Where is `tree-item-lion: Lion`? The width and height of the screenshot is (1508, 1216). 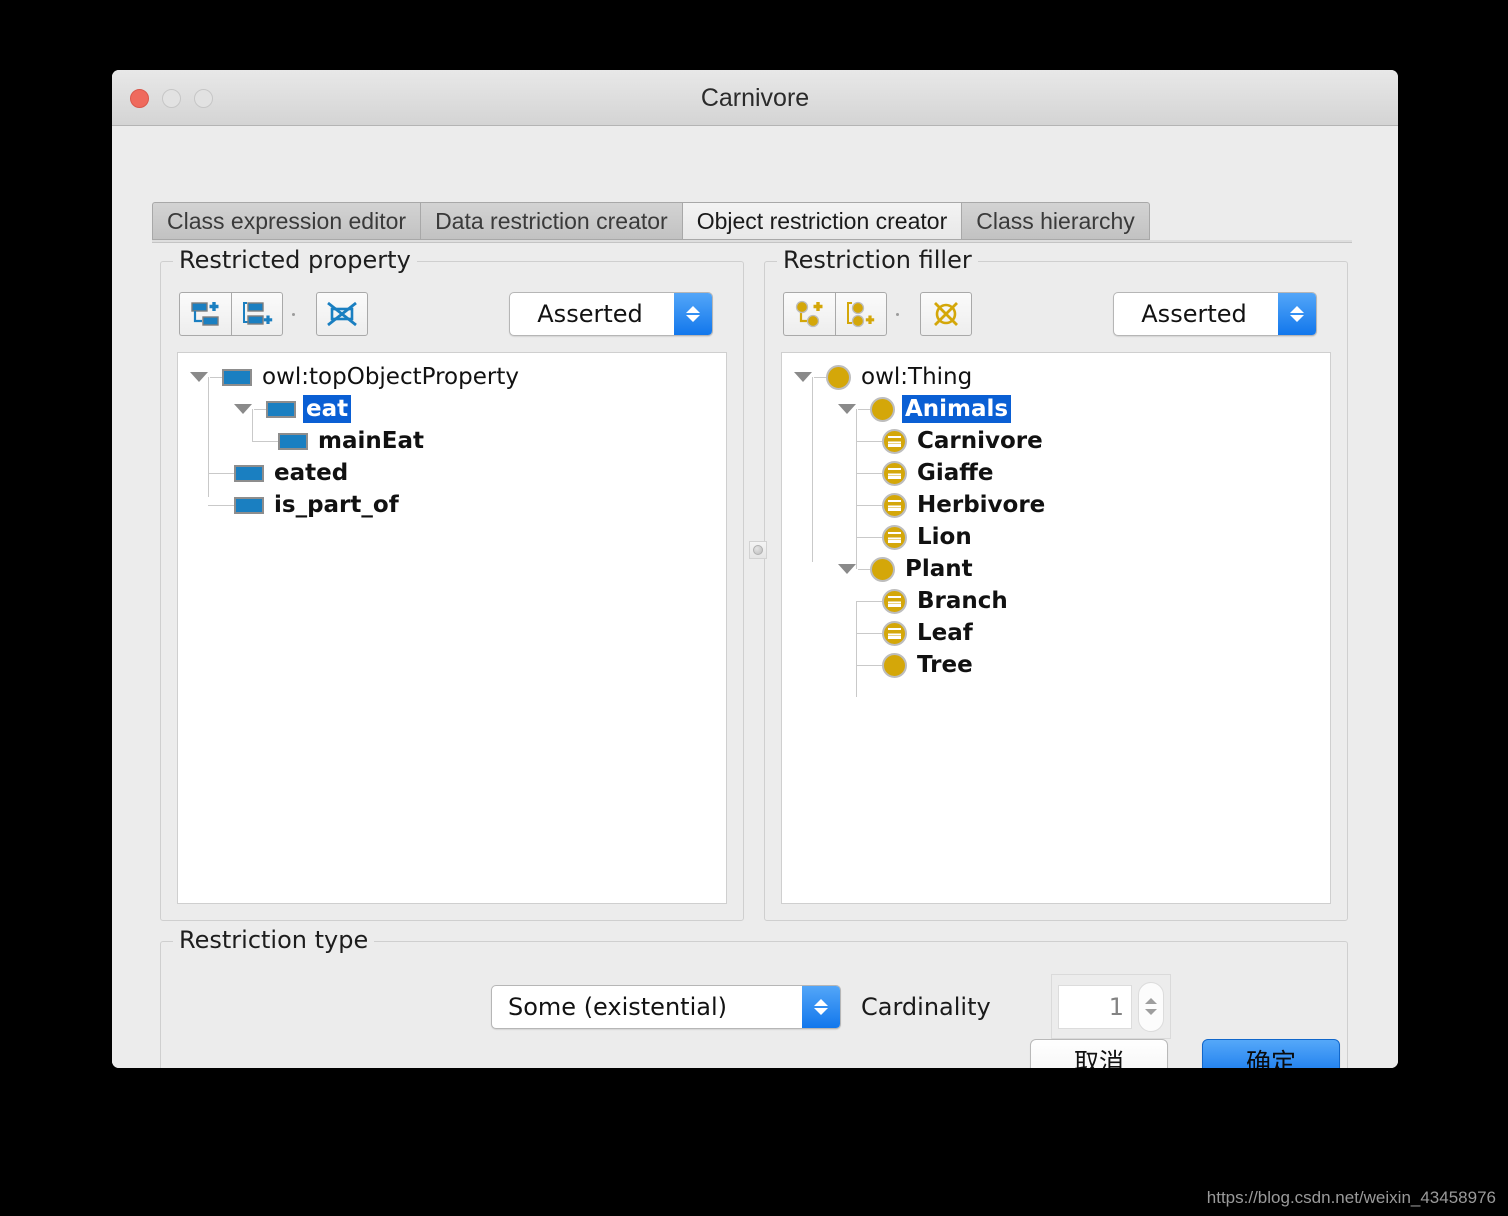
tree-item-lion: Lion is located at coordinates (1056, 537).